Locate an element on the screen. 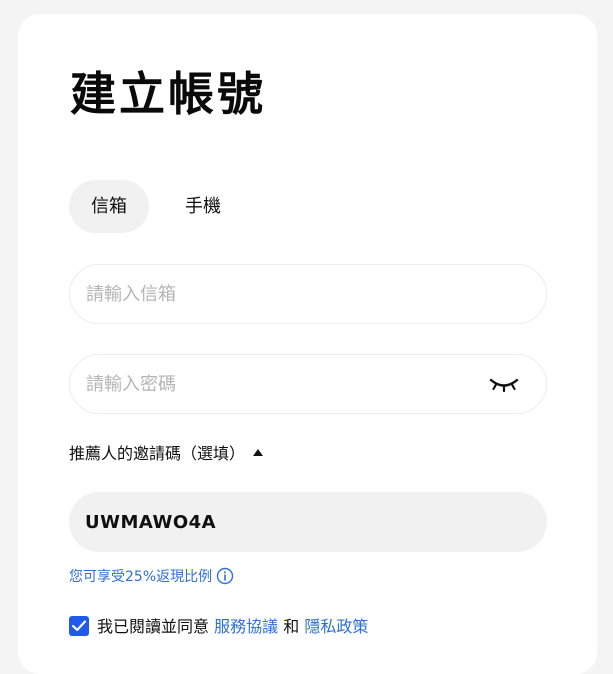 The image size is (613, 674). password-input is located at coordinates (276, 384).